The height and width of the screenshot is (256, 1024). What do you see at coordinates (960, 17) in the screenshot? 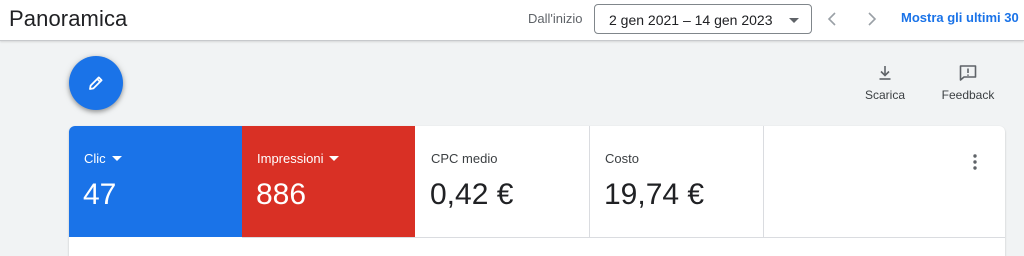
I see `show-last-30-link: Mostra gli ultimi 30` at bounding box center [960, 17].